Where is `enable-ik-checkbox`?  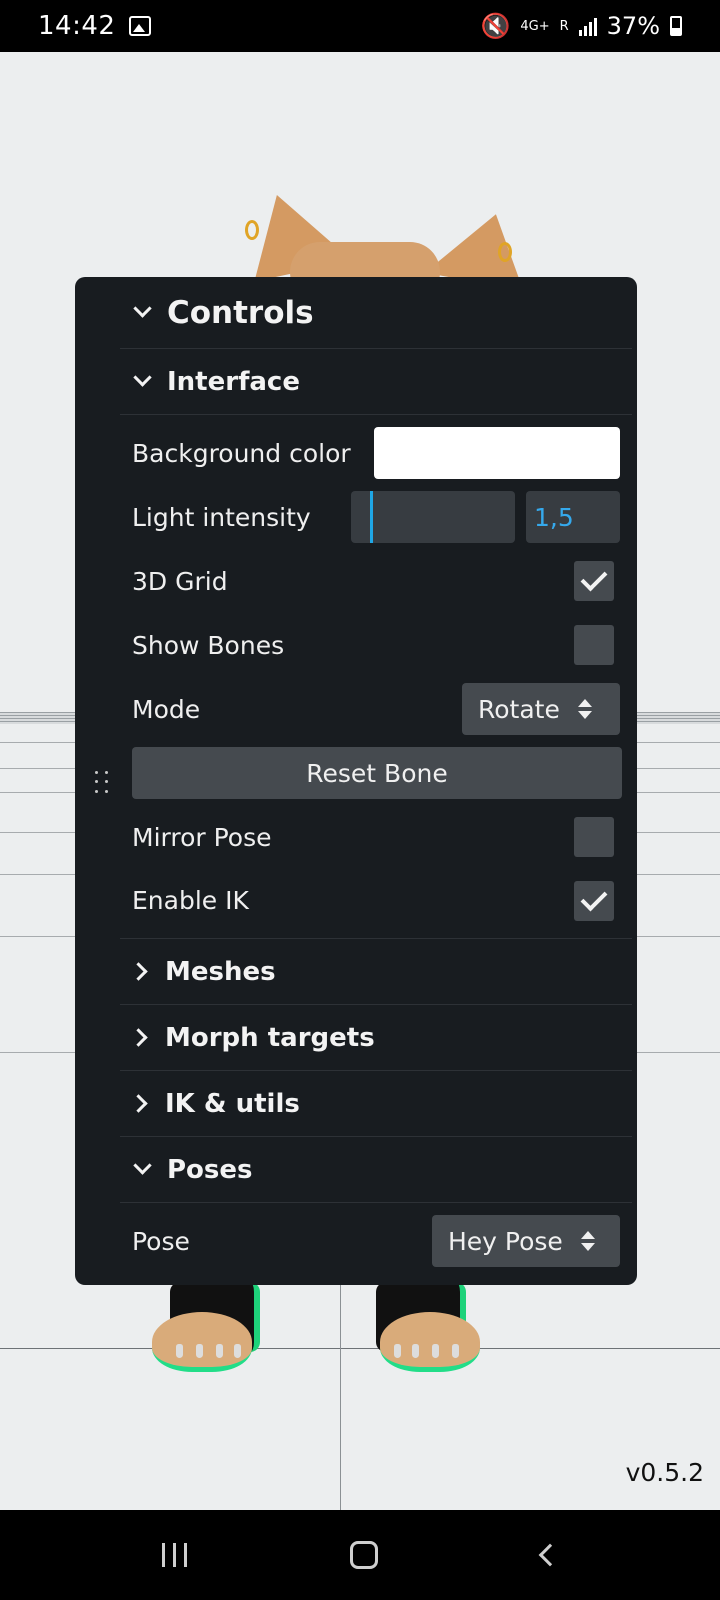
enable-ik-checkbox is located at coordinates (594, 900).